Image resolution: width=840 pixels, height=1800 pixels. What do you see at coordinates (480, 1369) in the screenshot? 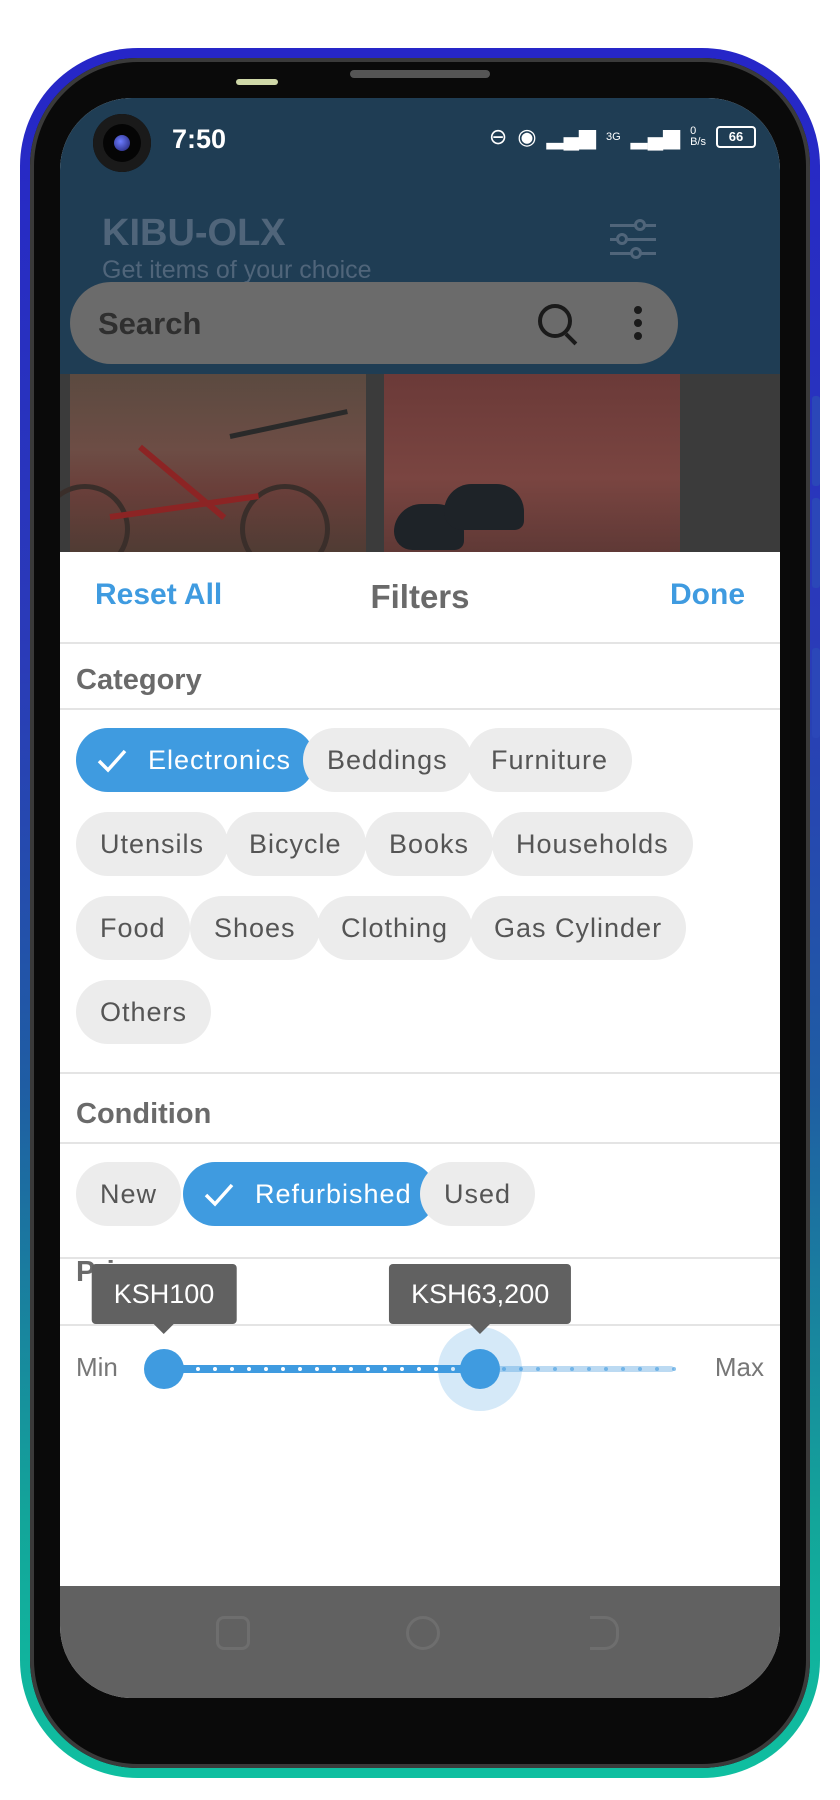
I see `slider-thumb-max` at bounding box center [480, 1369].